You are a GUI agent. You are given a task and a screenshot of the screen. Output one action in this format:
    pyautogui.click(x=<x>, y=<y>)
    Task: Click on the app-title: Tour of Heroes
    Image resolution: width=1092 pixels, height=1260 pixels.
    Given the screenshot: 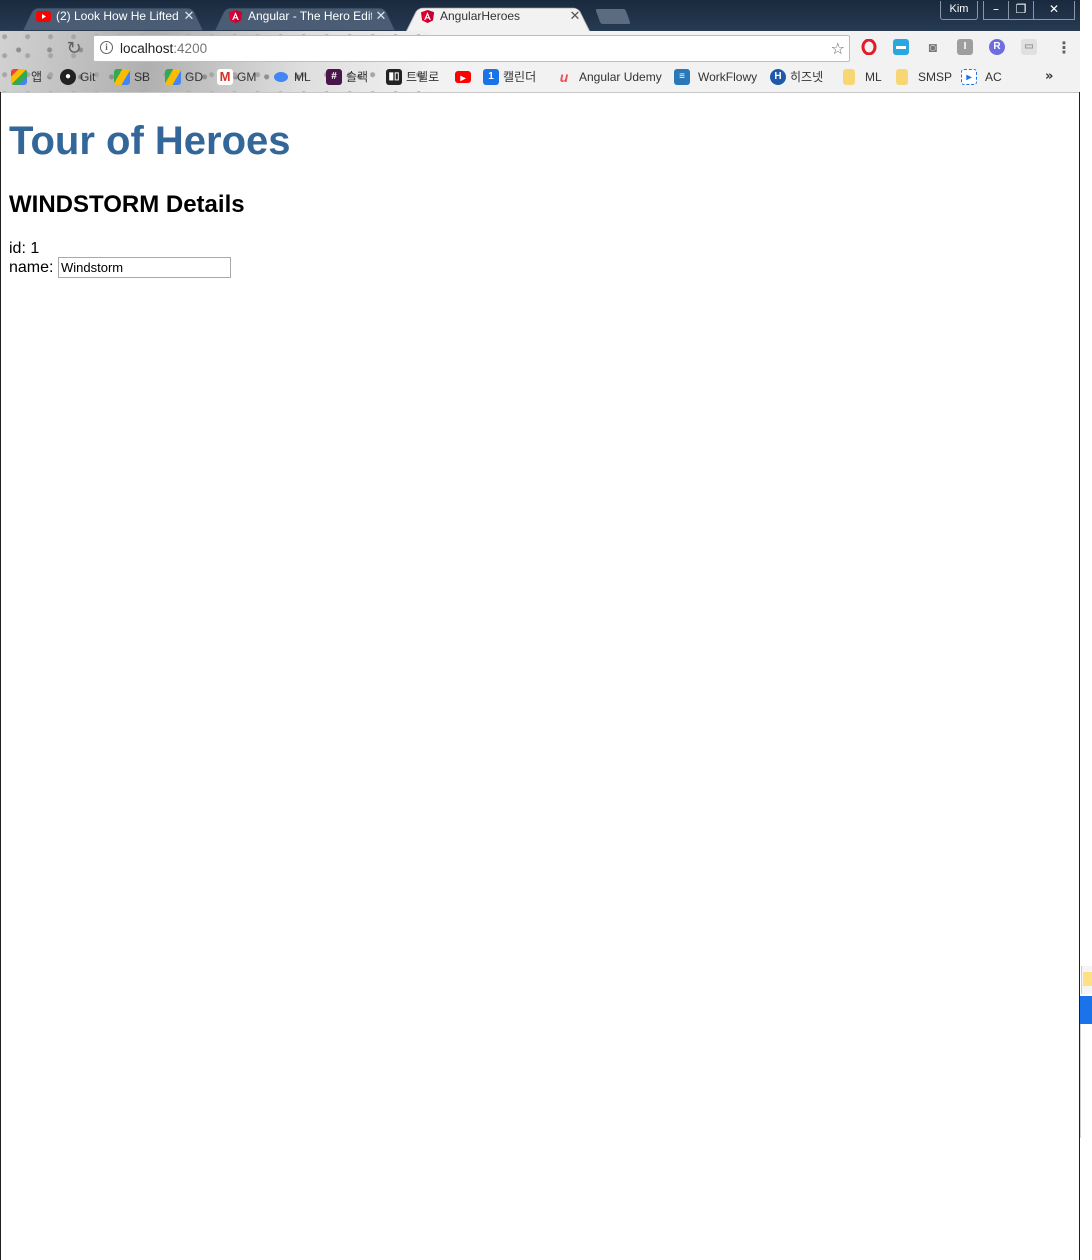 What is the action you would take?
    pyautogui.click(x=150, y=141)
    